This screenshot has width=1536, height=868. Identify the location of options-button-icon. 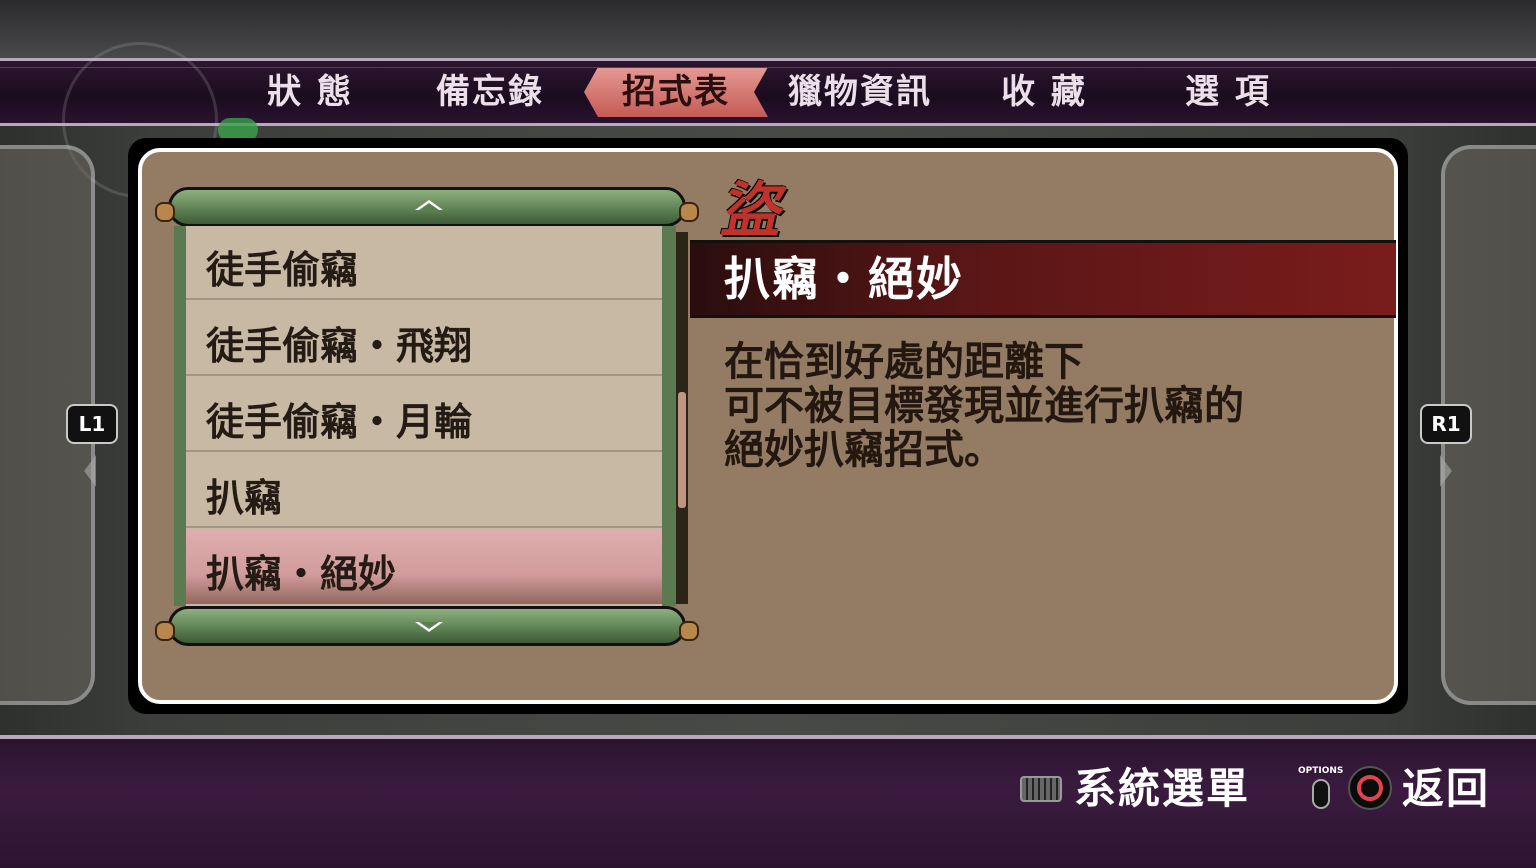
(1321, 794).